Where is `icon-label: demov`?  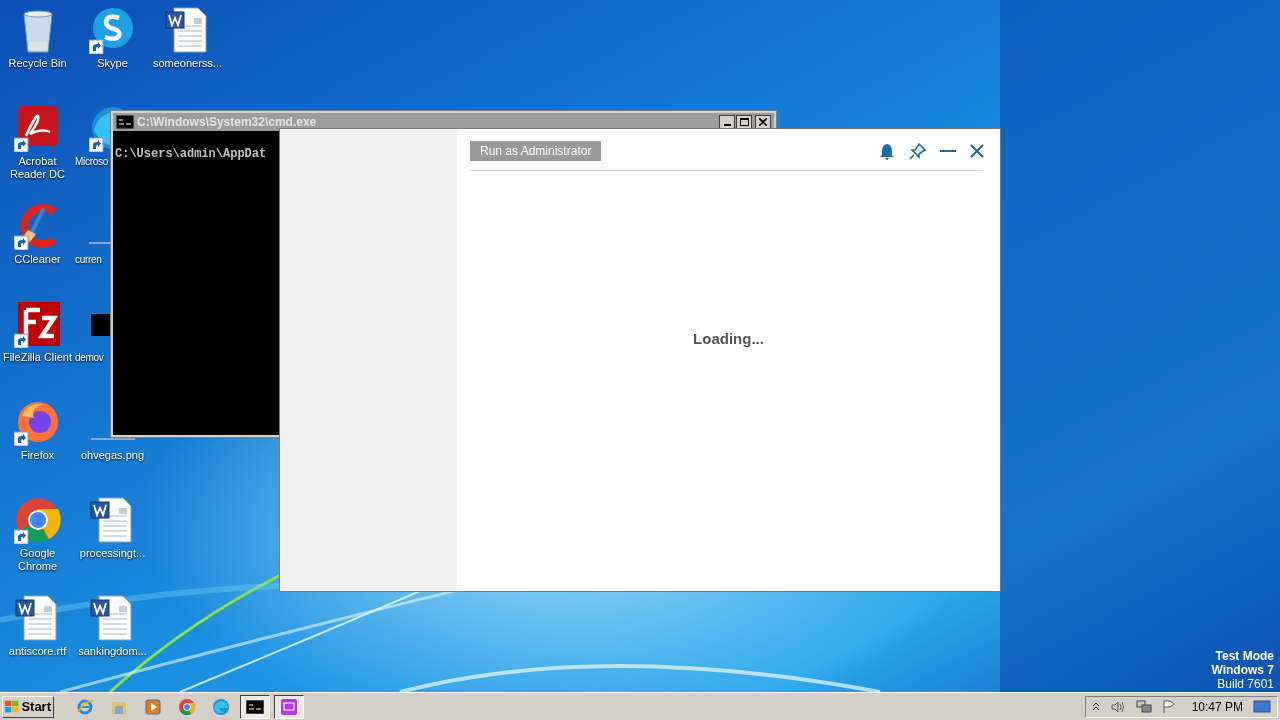
icon-label: demov is located at coordinates (89, 357).